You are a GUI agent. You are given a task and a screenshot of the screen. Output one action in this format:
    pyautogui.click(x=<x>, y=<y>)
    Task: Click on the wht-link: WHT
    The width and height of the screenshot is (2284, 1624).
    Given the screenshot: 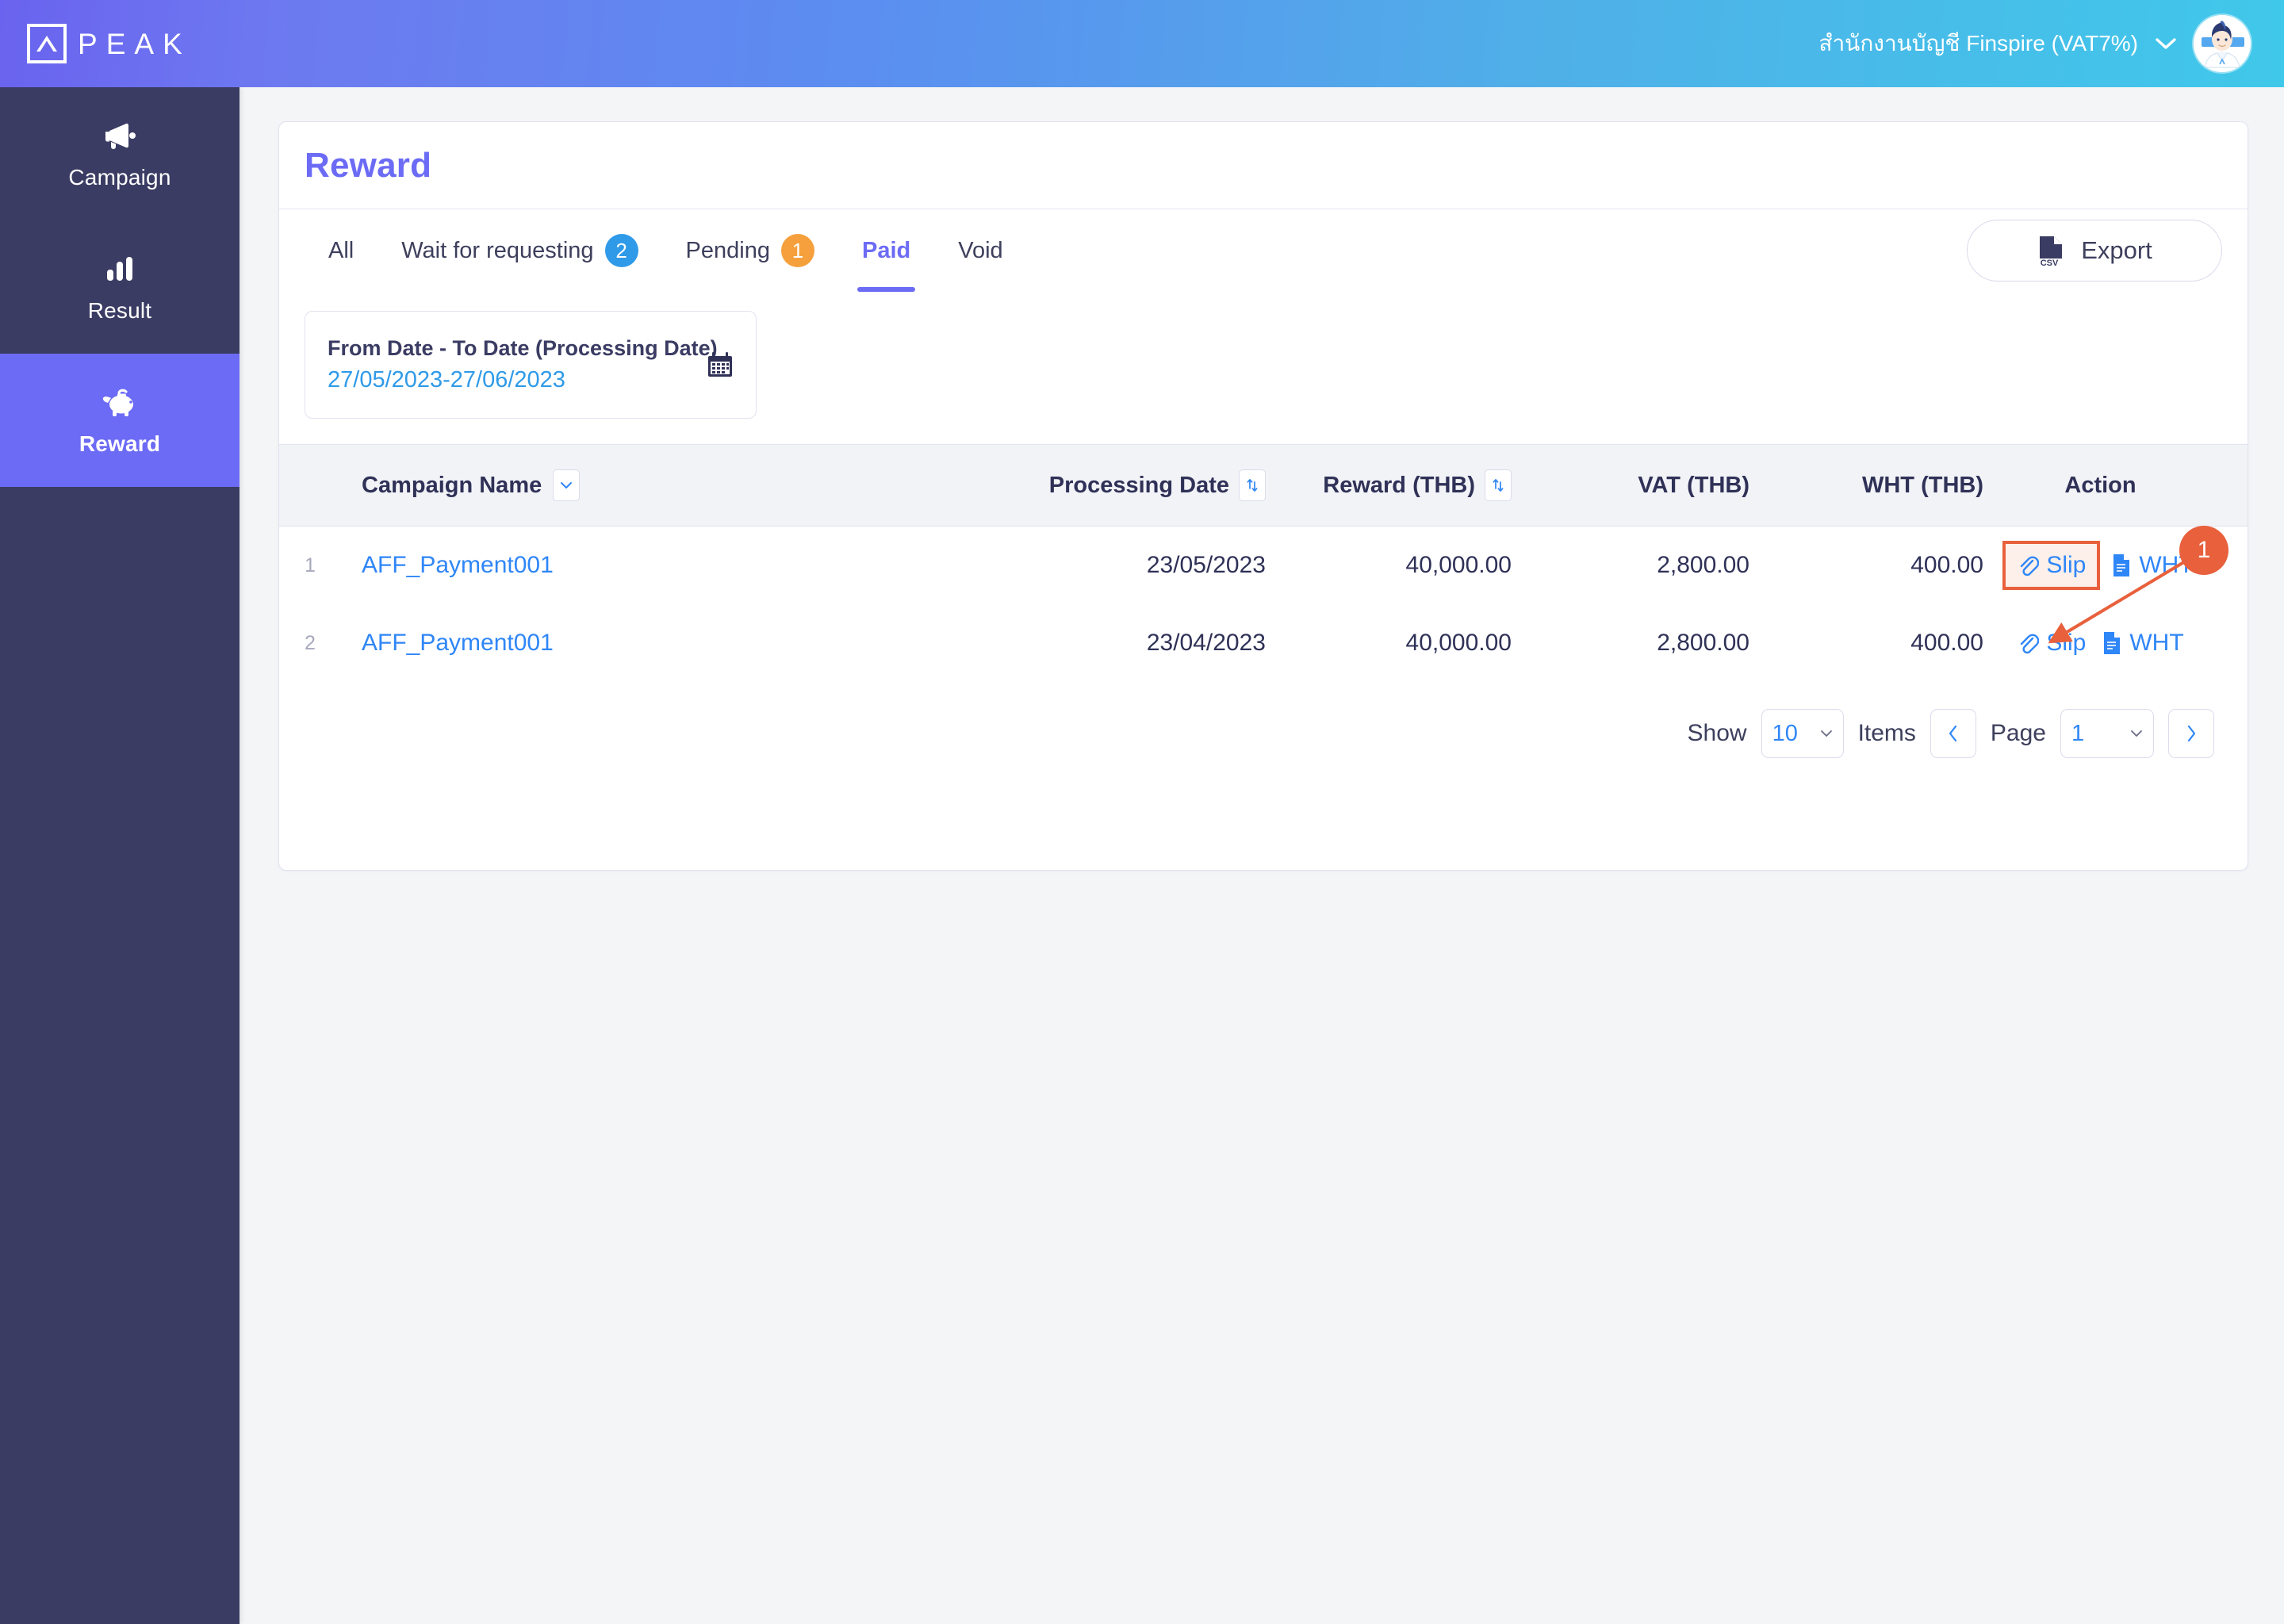 What is the action you would take?
    pyautogui.click(x=2142, y=643)
    